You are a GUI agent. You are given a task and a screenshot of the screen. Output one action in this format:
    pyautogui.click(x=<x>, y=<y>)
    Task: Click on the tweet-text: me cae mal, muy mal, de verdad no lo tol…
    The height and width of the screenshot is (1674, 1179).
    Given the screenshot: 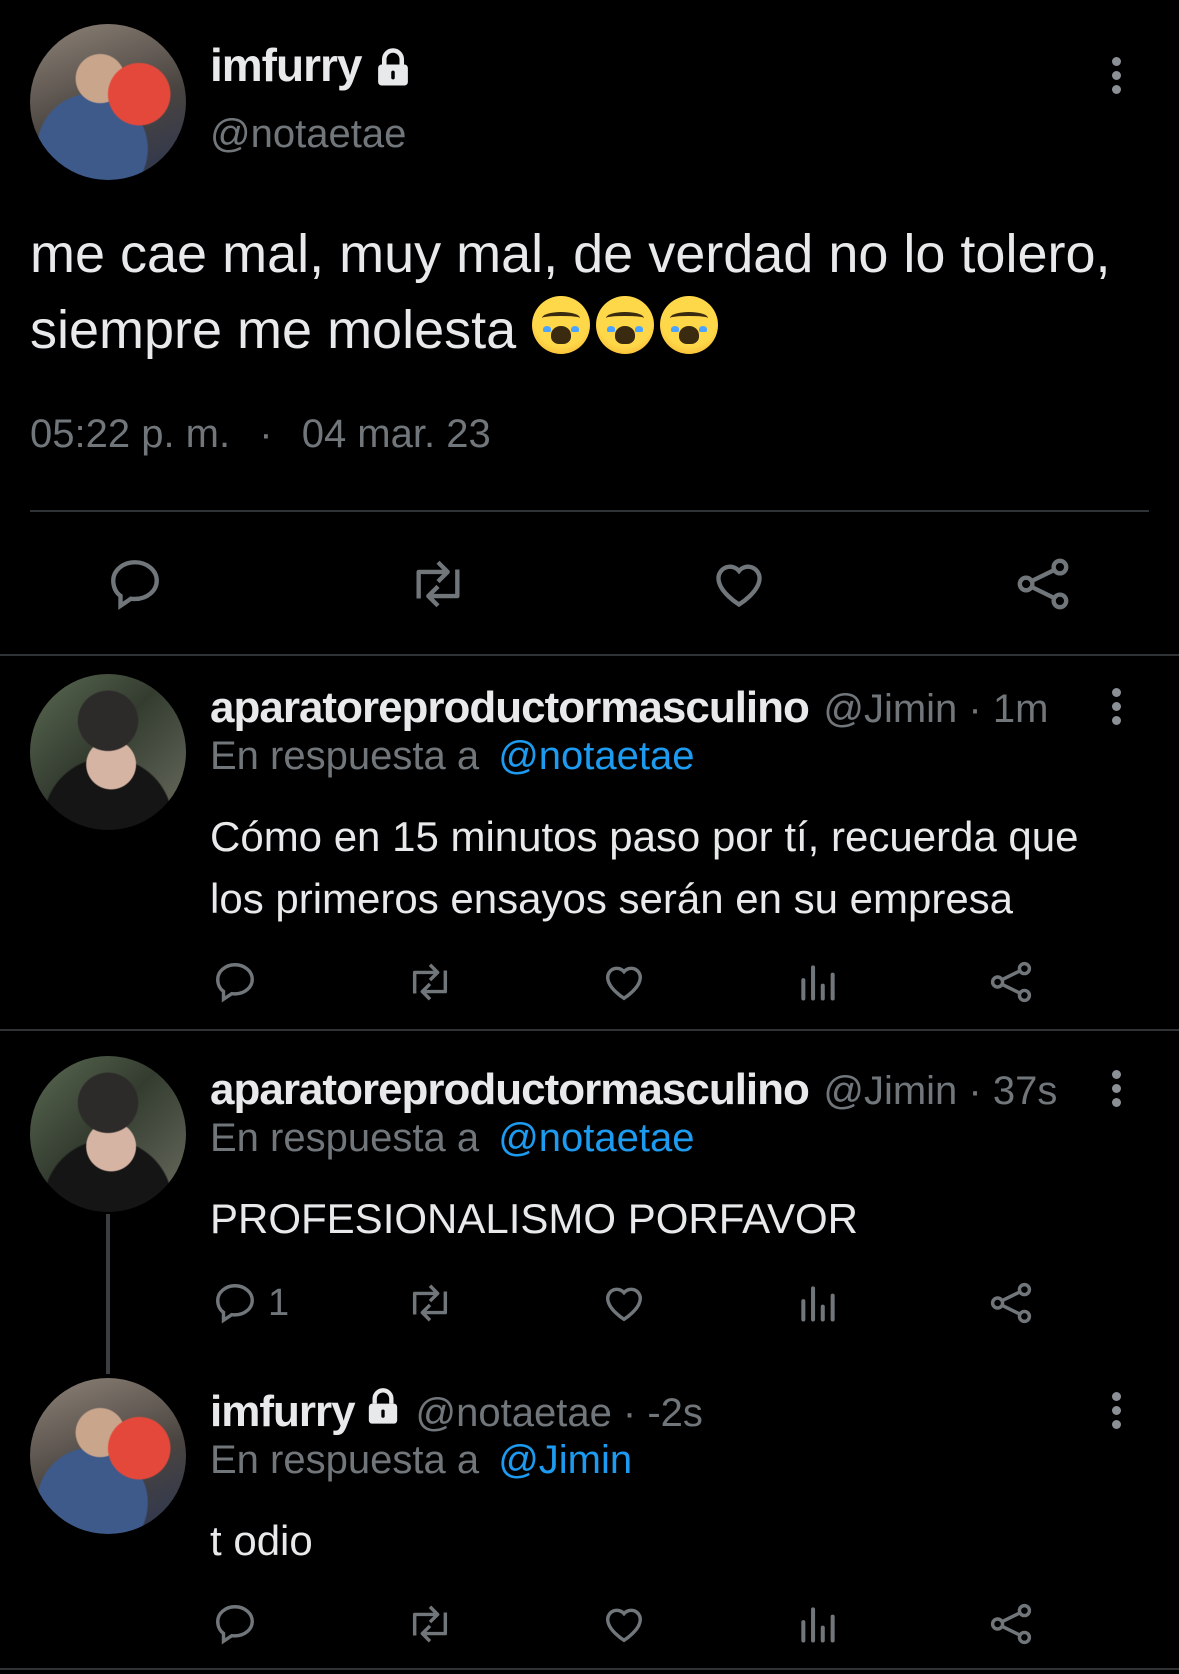 What is the action you would take?
    pyautogui.click(x=570, y=292)
    